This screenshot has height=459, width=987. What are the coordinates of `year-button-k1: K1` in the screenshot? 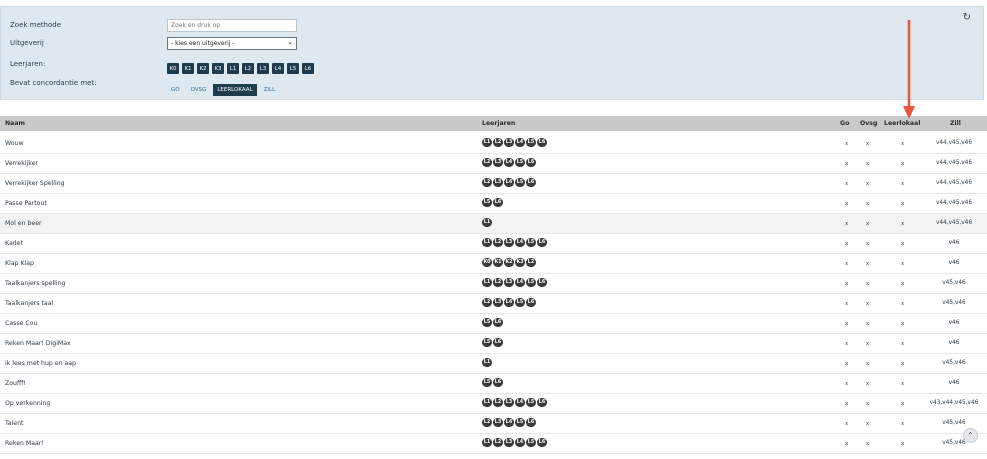 It's located at (188, 68).